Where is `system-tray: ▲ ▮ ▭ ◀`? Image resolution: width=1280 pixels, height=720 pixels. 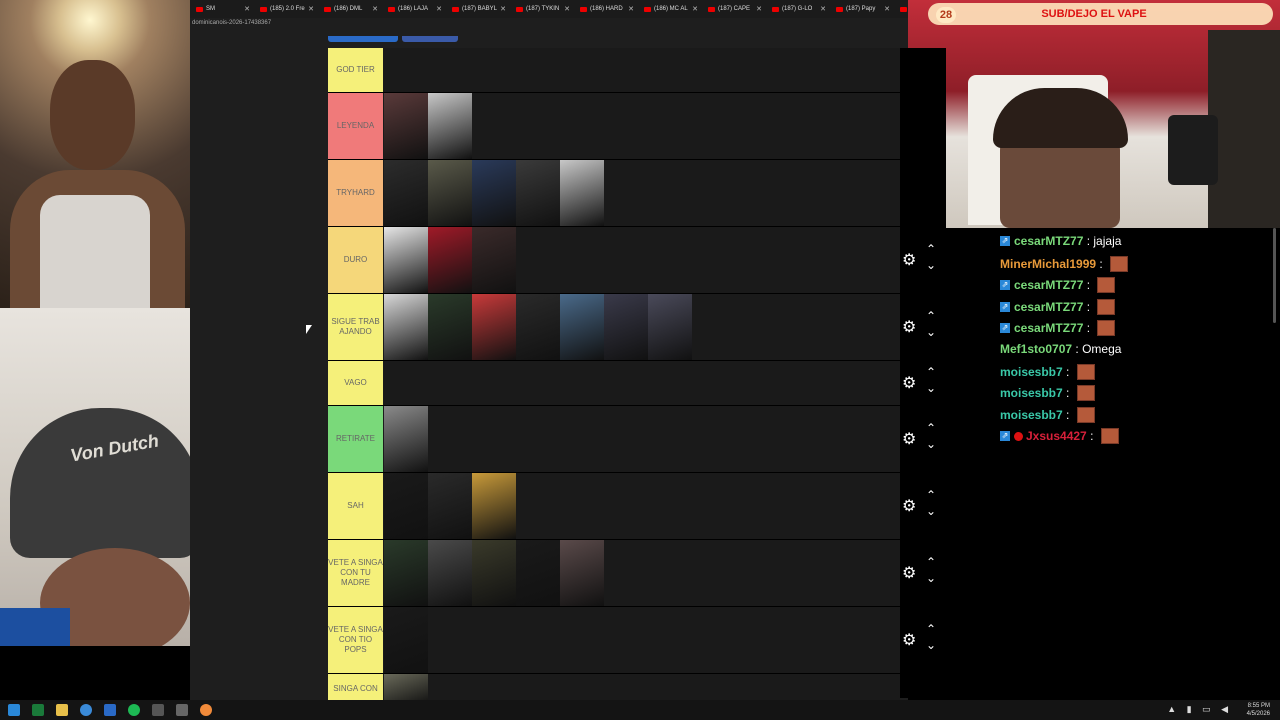
system-tray: ▲ ▮ ▭ ◀ is located at coordinates (1199, 709).